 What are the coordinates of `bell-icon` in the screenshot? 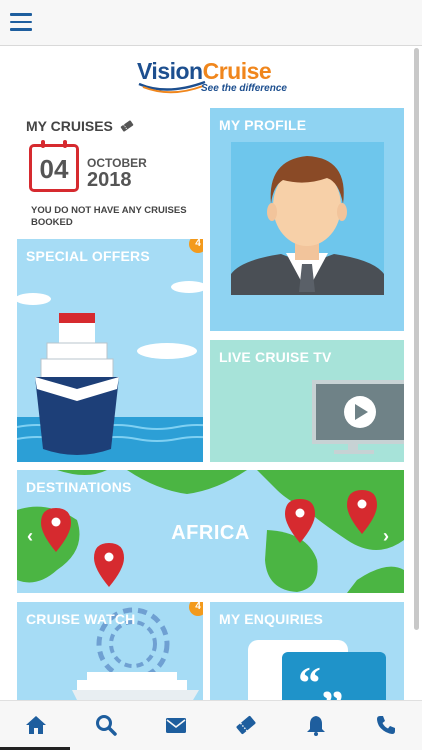 It's located at (316, 725).